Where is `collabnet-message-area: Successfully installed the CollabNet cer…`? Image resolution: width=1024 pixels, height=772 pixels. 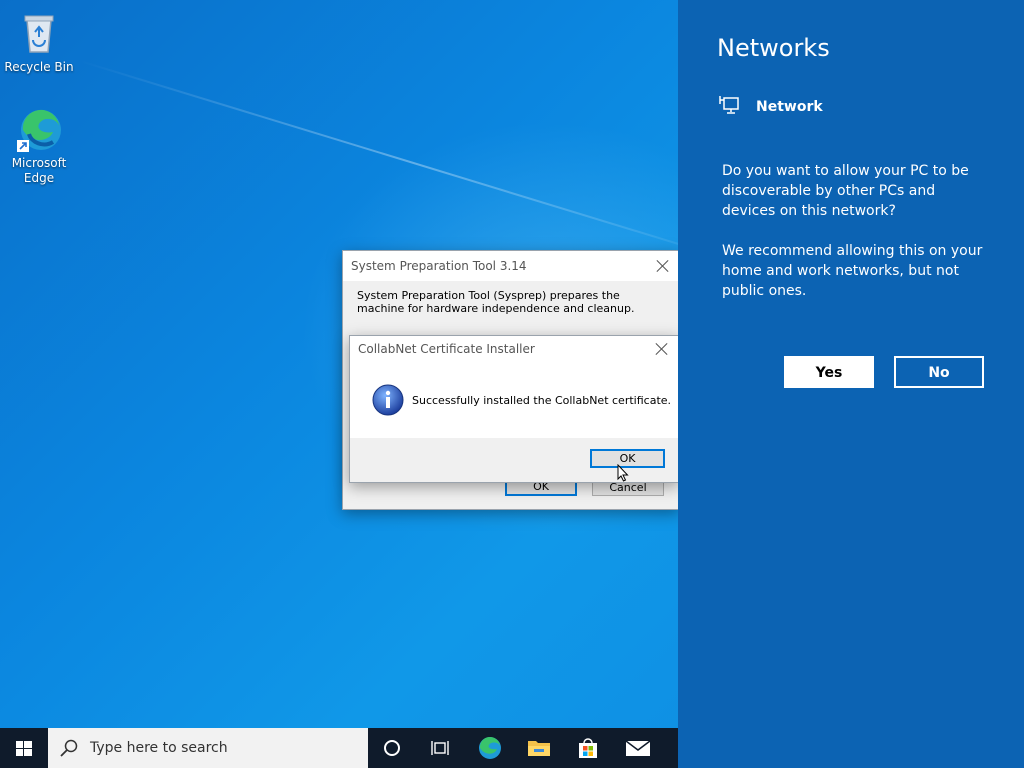
collabnet-message-area: Successfully installed the CollabNet cer… is located at coordinates (514, 400).